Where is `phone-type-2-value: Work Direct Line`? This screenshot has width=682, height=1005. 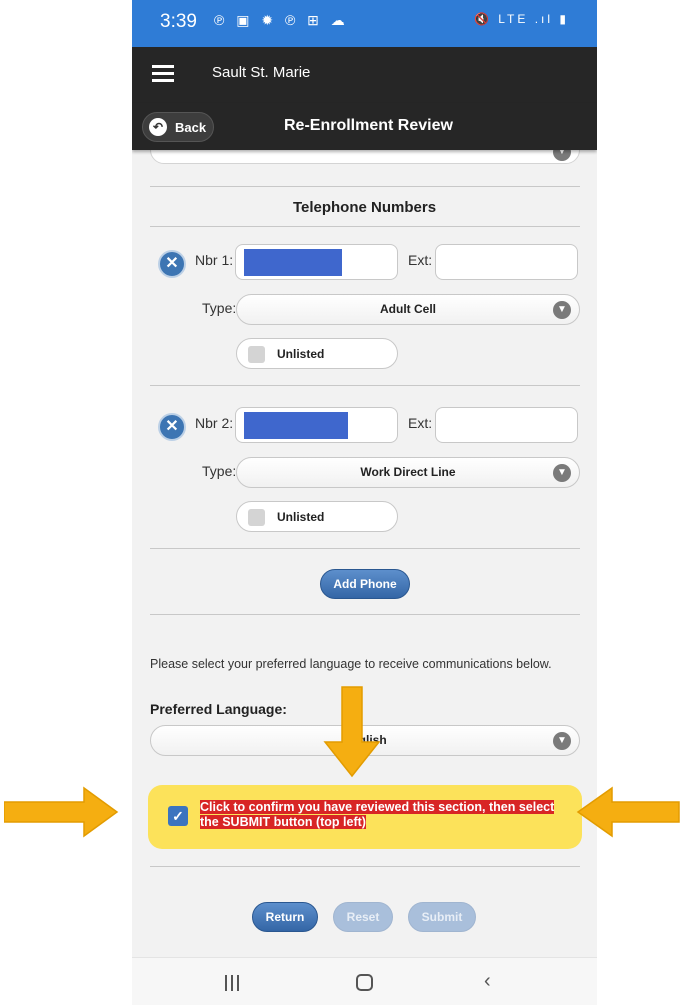
phone-type-2-value: Work Direct Line is located at coordinates (408, 472).